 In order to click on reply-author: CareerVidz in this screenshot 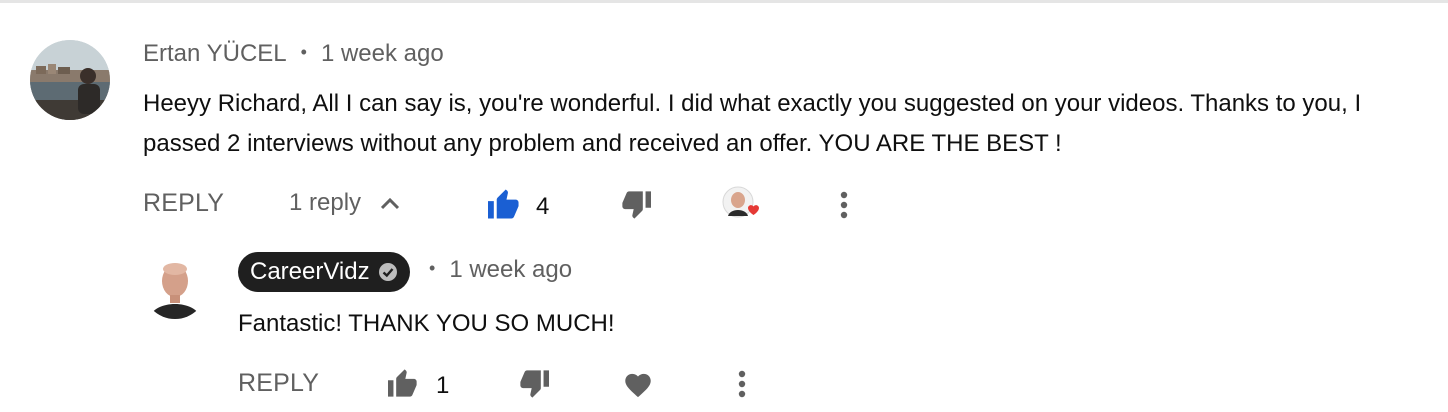, I will do `click(310, 271)`.